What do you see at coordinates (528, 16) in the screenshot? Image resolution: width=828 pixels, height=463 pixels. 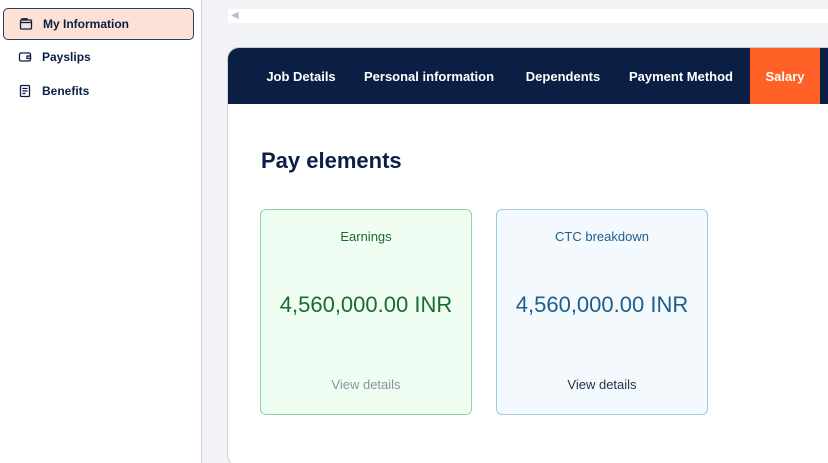 I see `top-scroll-strip: ◀` at bounding box center [528, 16].